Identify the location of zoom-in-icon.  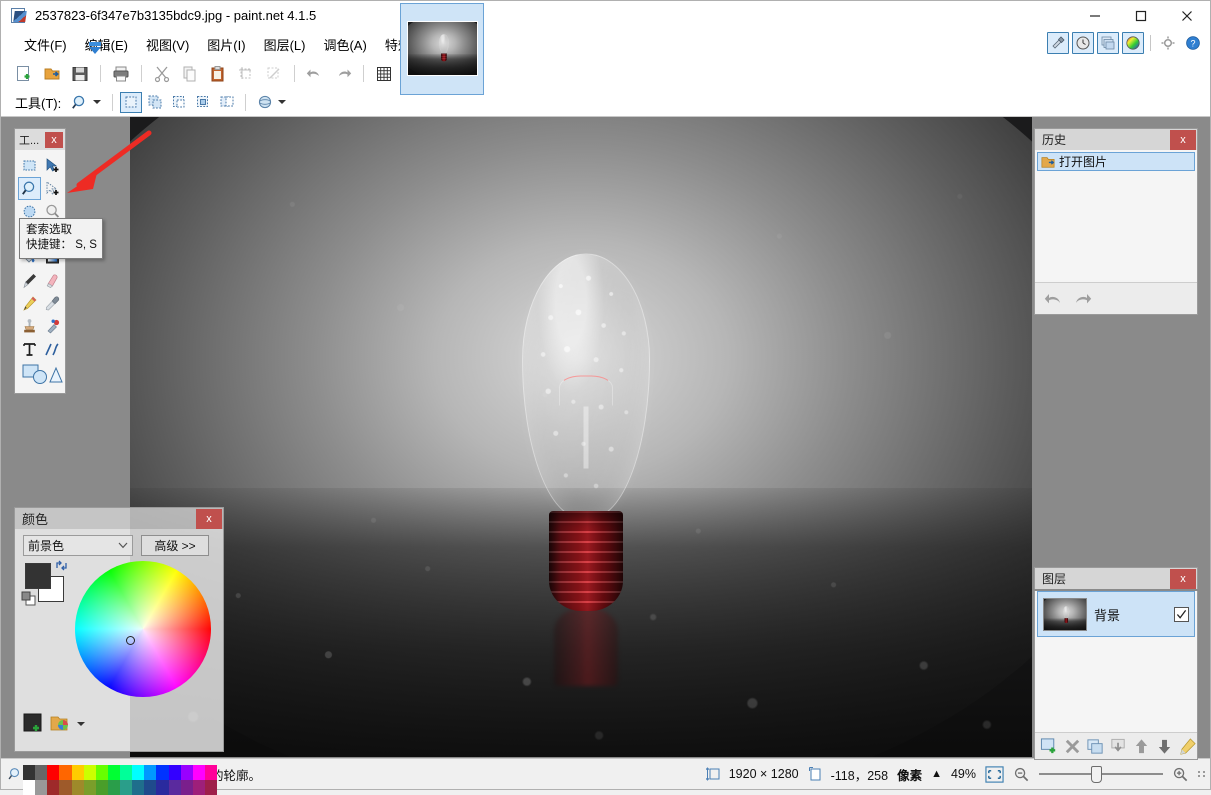
(1180, 774).